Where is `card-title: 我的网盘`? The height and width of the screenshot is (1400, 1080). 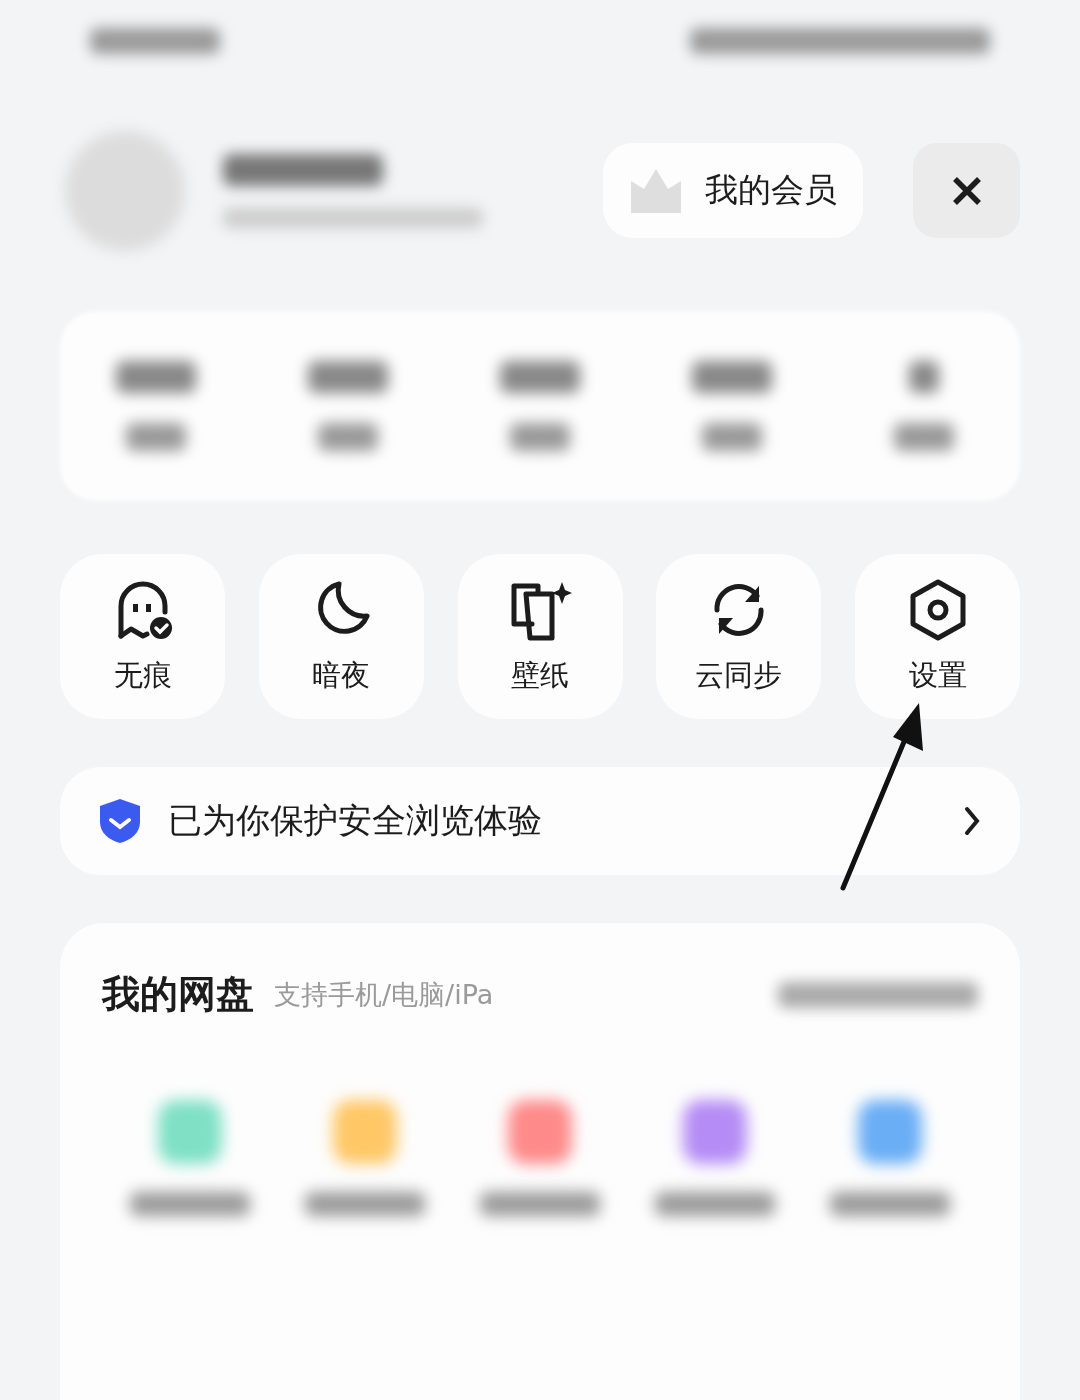
card-title: 我的网盘 is located at coordinates (178, 994).